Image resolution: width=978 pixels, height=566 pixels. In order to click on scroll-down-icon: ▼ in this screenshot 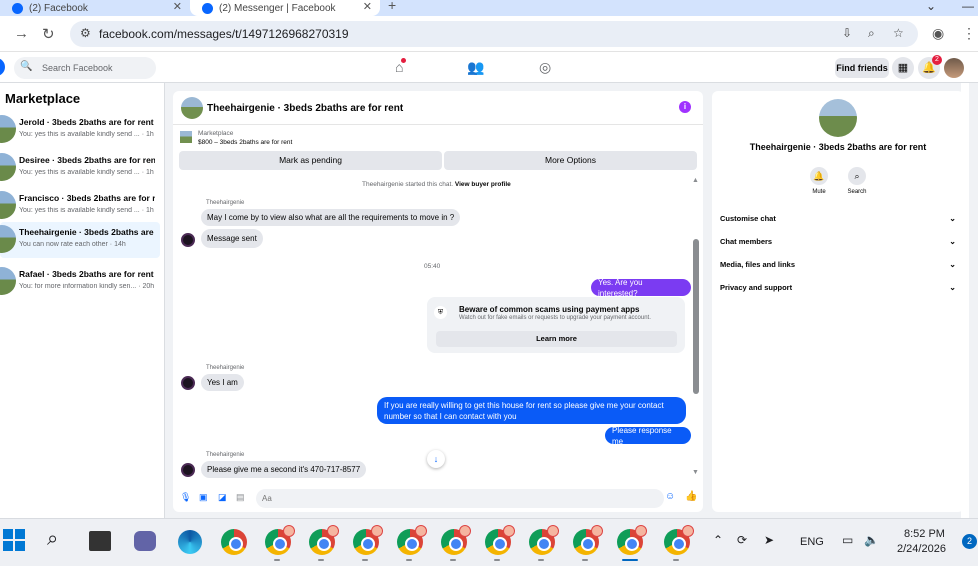, I will do `click(695, 472)`.